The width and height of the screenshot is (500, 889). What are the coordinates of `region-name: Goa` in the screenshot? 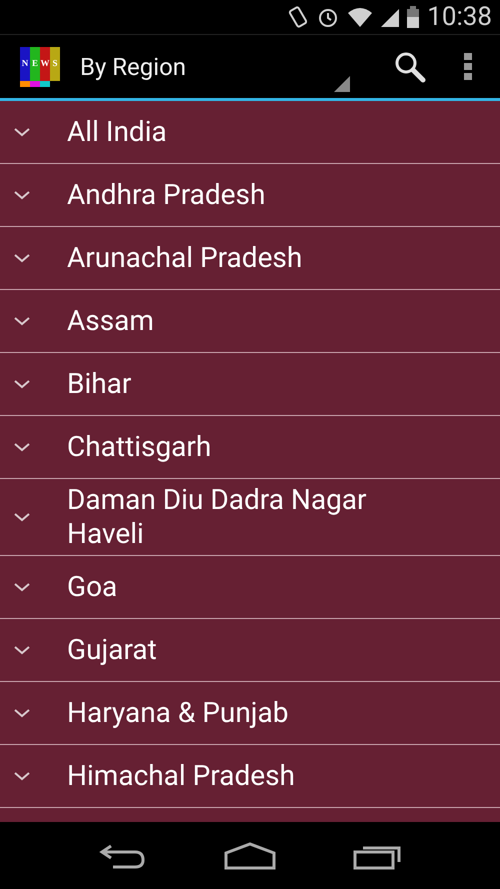 It's located at (92, 587).